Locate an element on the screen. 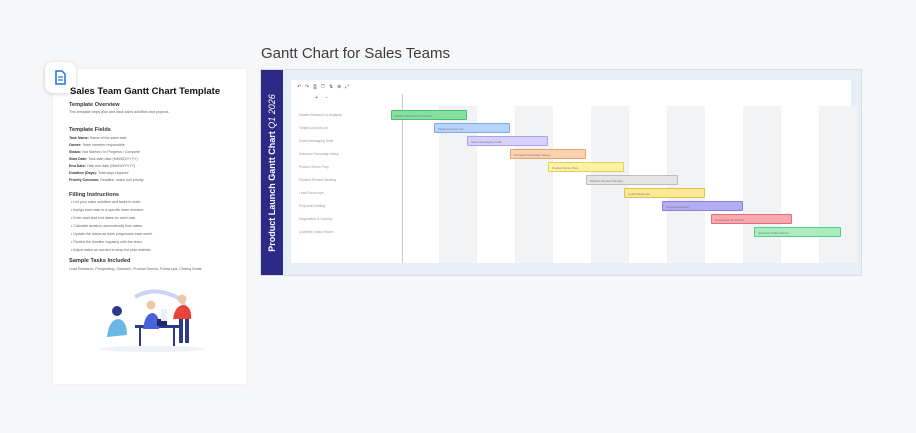 This screenshot has height=433, width=916. field-item: Duration (Days): Total days required is located at coordinates (98, 173).